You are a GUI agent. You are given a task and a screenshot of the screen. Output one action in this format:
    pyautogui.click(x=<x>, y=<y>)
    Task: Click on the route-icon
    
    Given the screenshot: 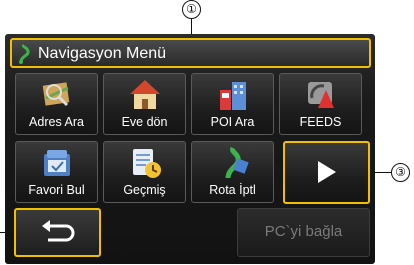 What is the action you would take?
    pyautogui.click(x=24, y=54)
    